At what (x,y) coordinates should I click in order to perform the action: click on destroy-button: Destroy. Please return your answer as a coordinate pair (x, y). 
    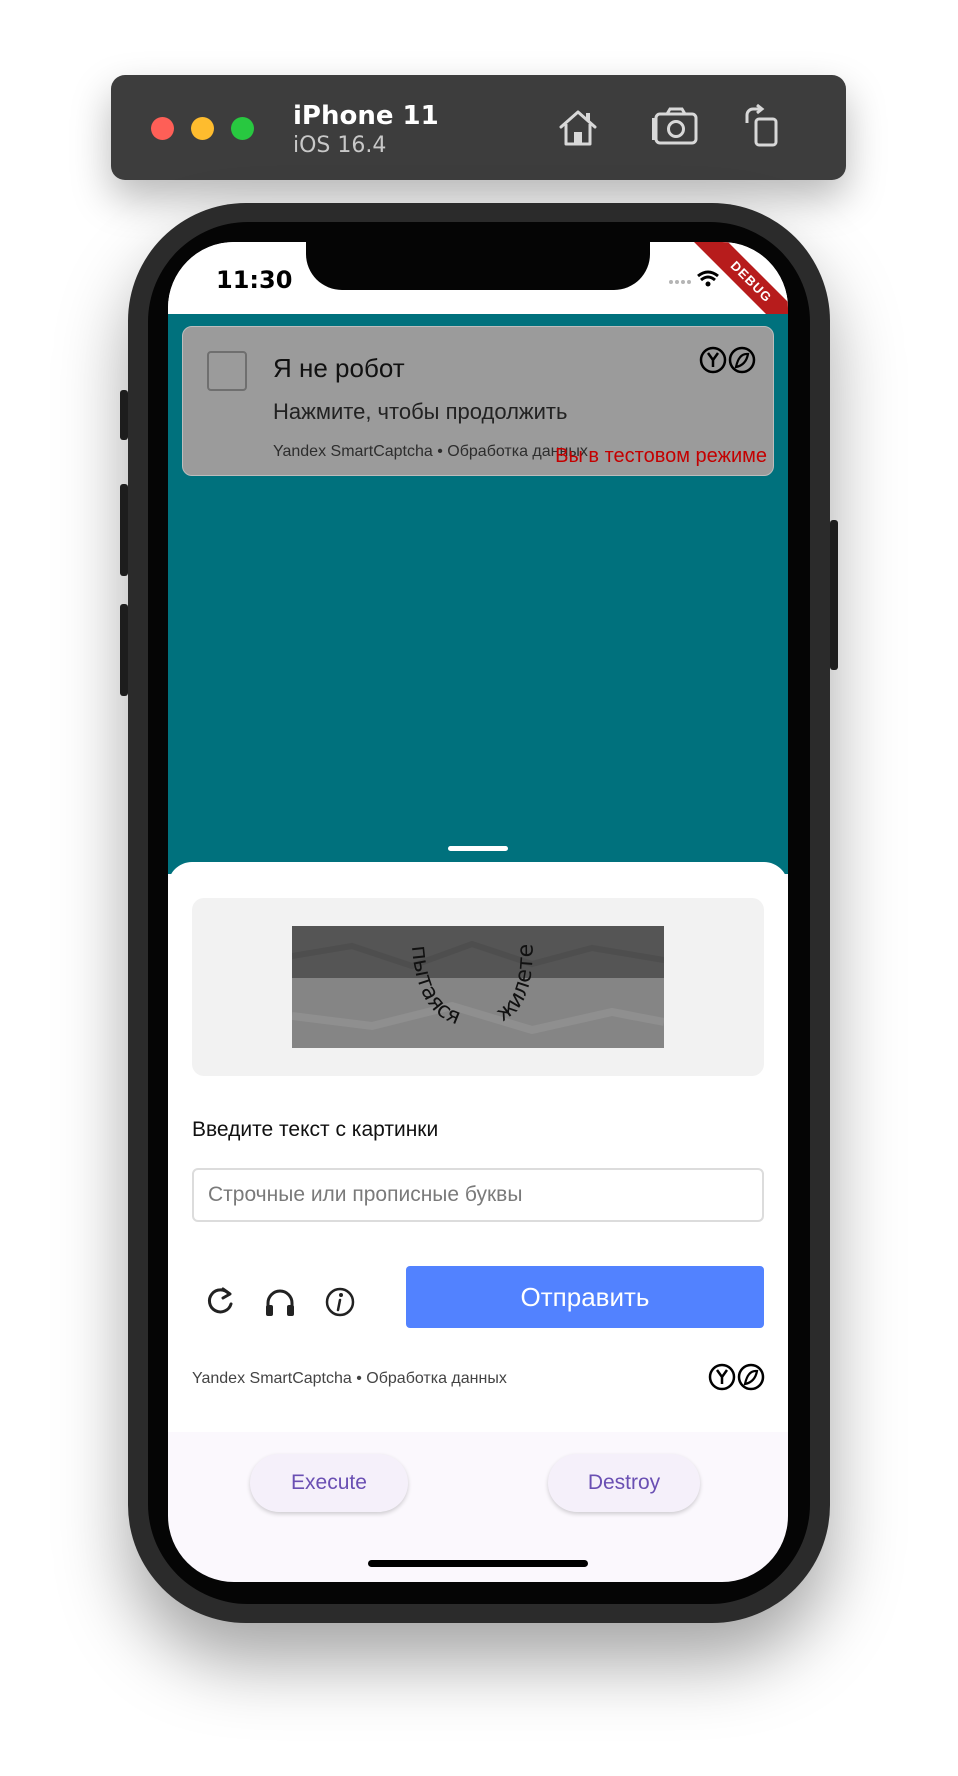
    Looking at the image, I should click on (624, 1483).